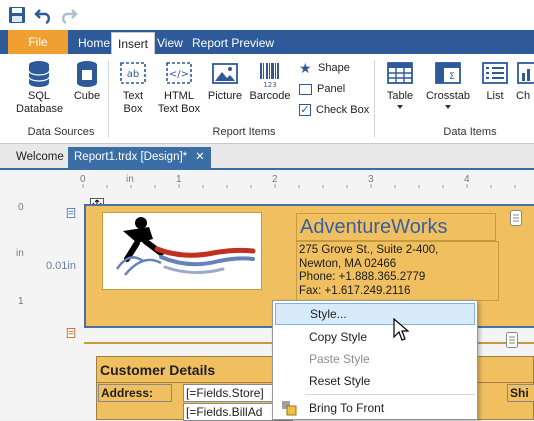 The height and width of the screenshot is (421, 534). Describe the element at coordinates (305, 68) in the screenshot. I see `star-icon: ★` at that location.